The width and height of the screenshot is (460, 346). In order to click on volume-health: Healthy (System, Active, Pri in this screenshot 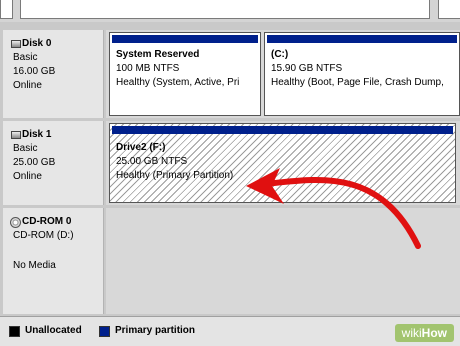, I will do `click(178, 82)`.